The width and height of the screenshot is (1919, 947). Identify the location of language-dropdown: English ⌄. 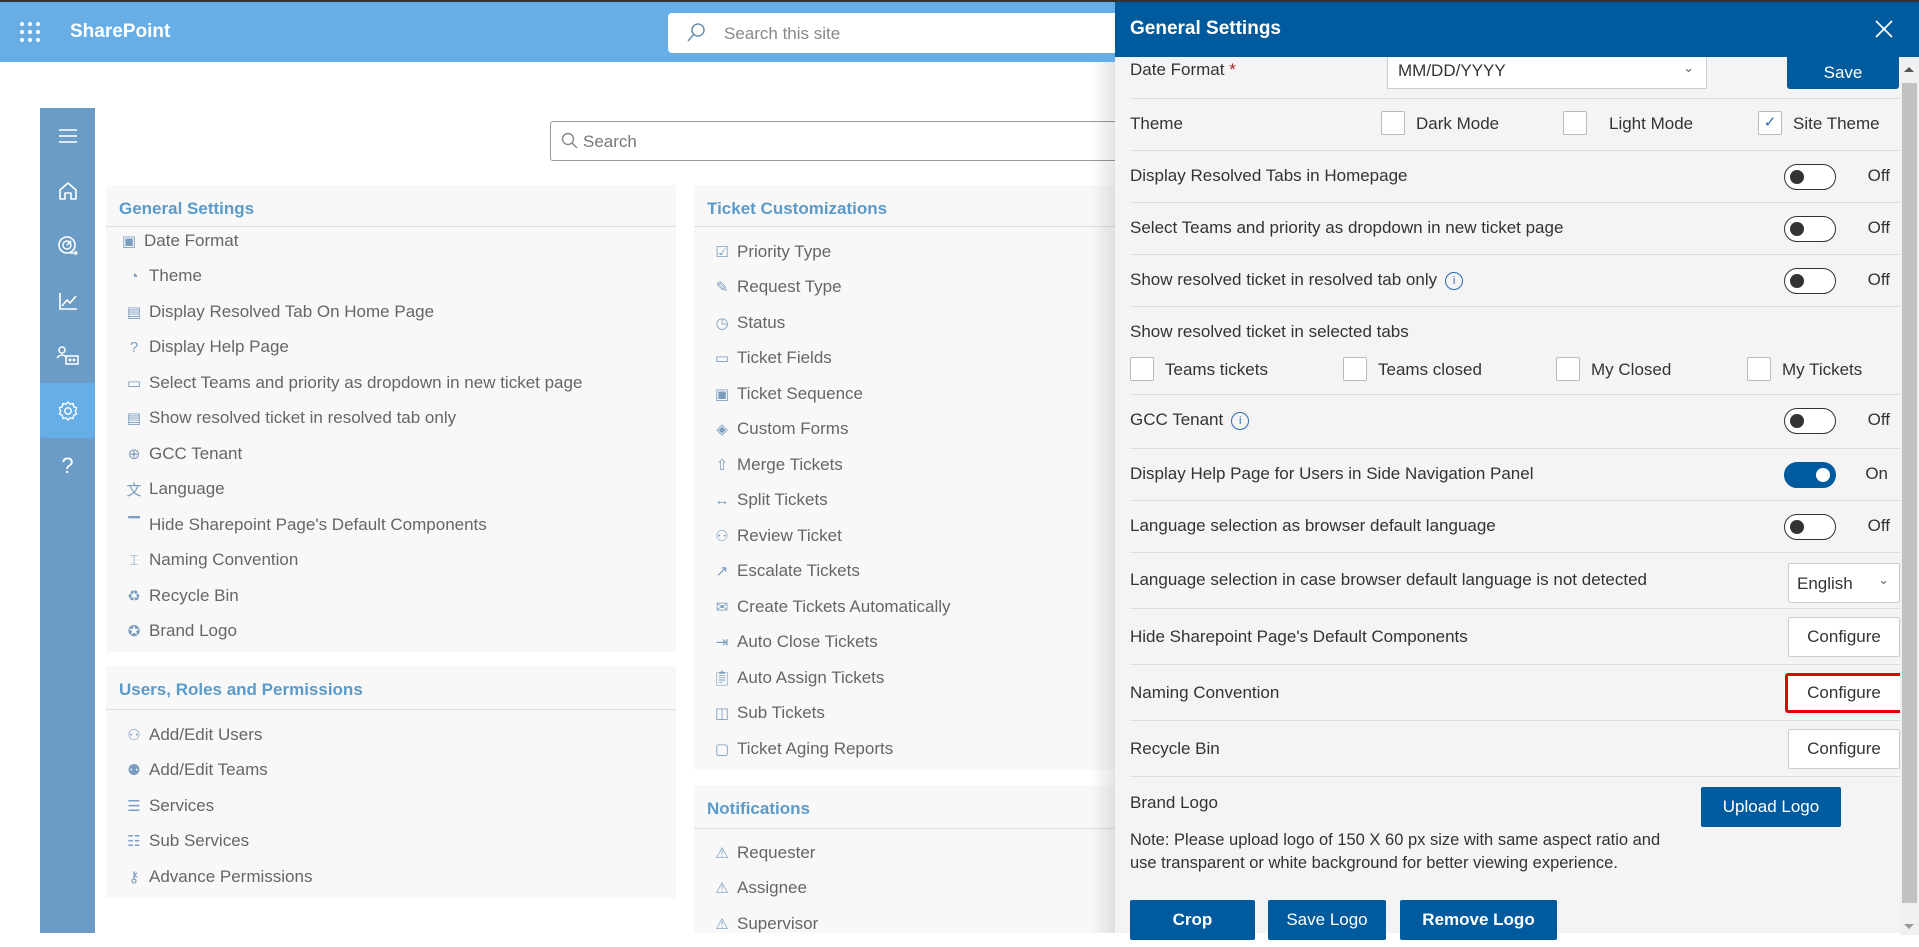
(1844, 583).